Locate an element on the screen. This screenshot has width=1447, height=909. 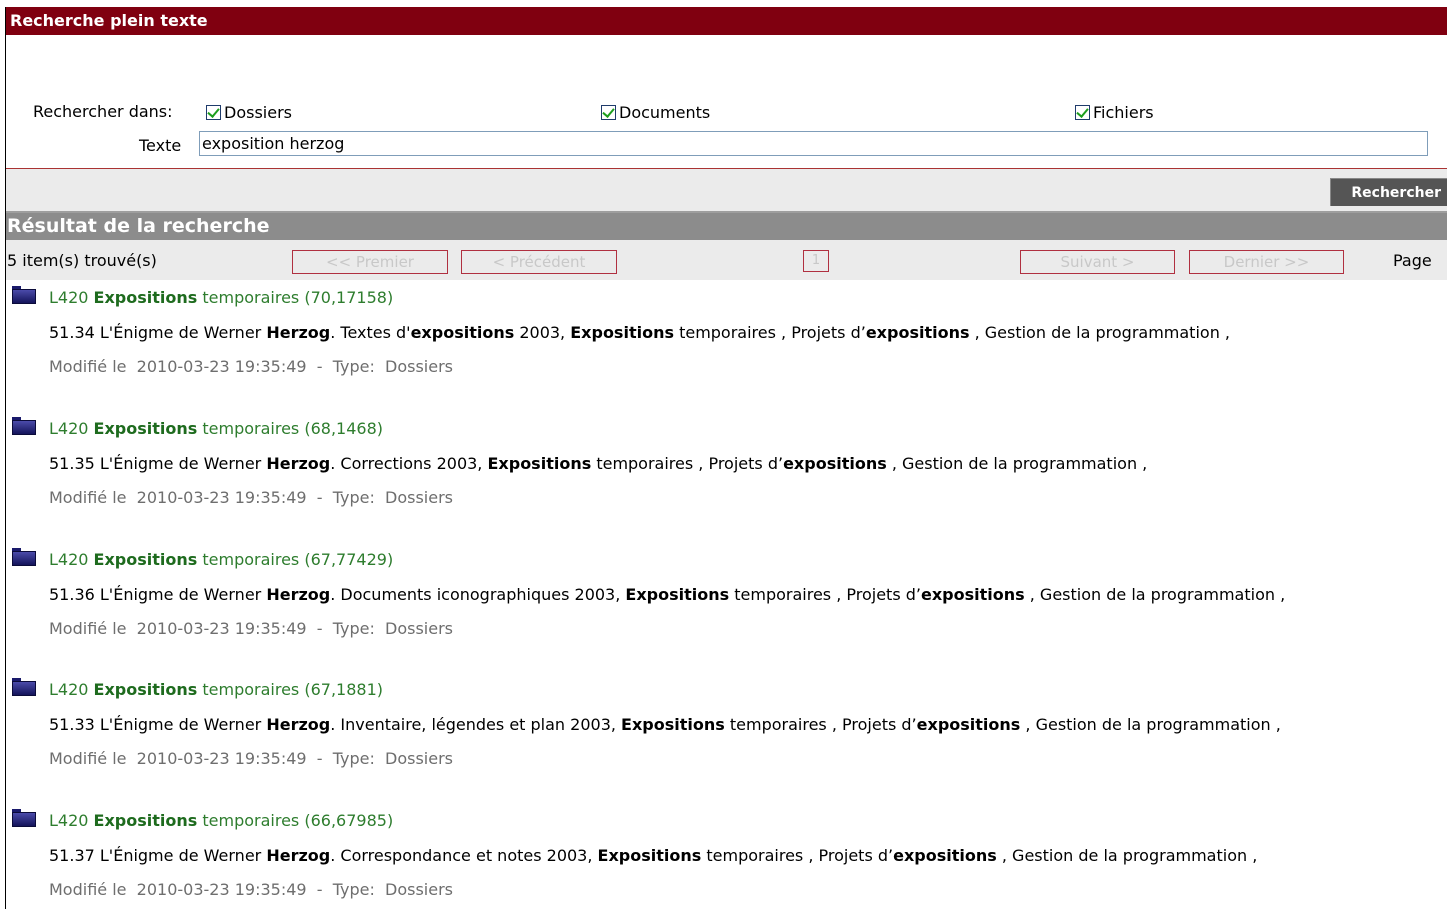
dossiers-checkbox-label: Dossiers is located at coordinates (258, 112).